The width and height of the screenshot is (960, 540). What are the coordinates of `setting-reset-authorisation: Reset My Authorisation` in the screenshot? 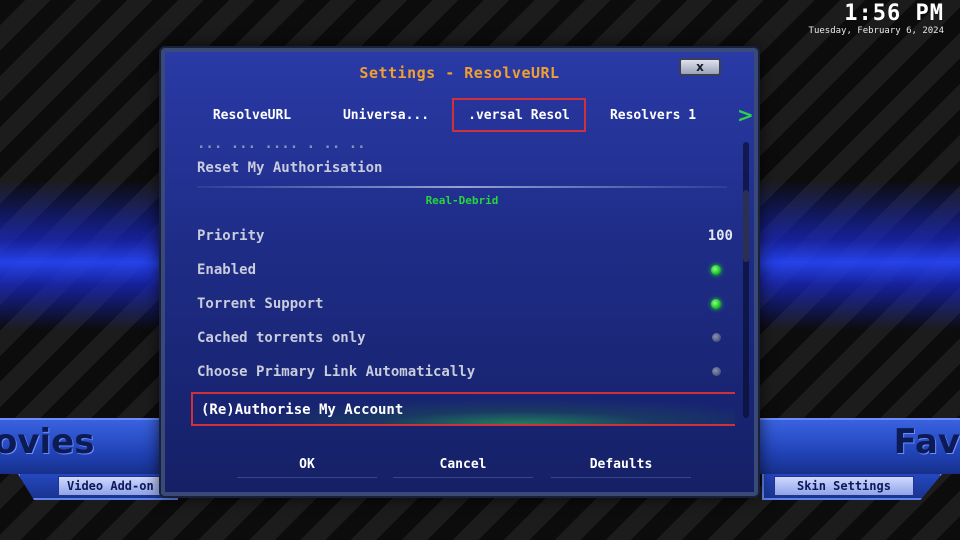 It's located at (462, 168).